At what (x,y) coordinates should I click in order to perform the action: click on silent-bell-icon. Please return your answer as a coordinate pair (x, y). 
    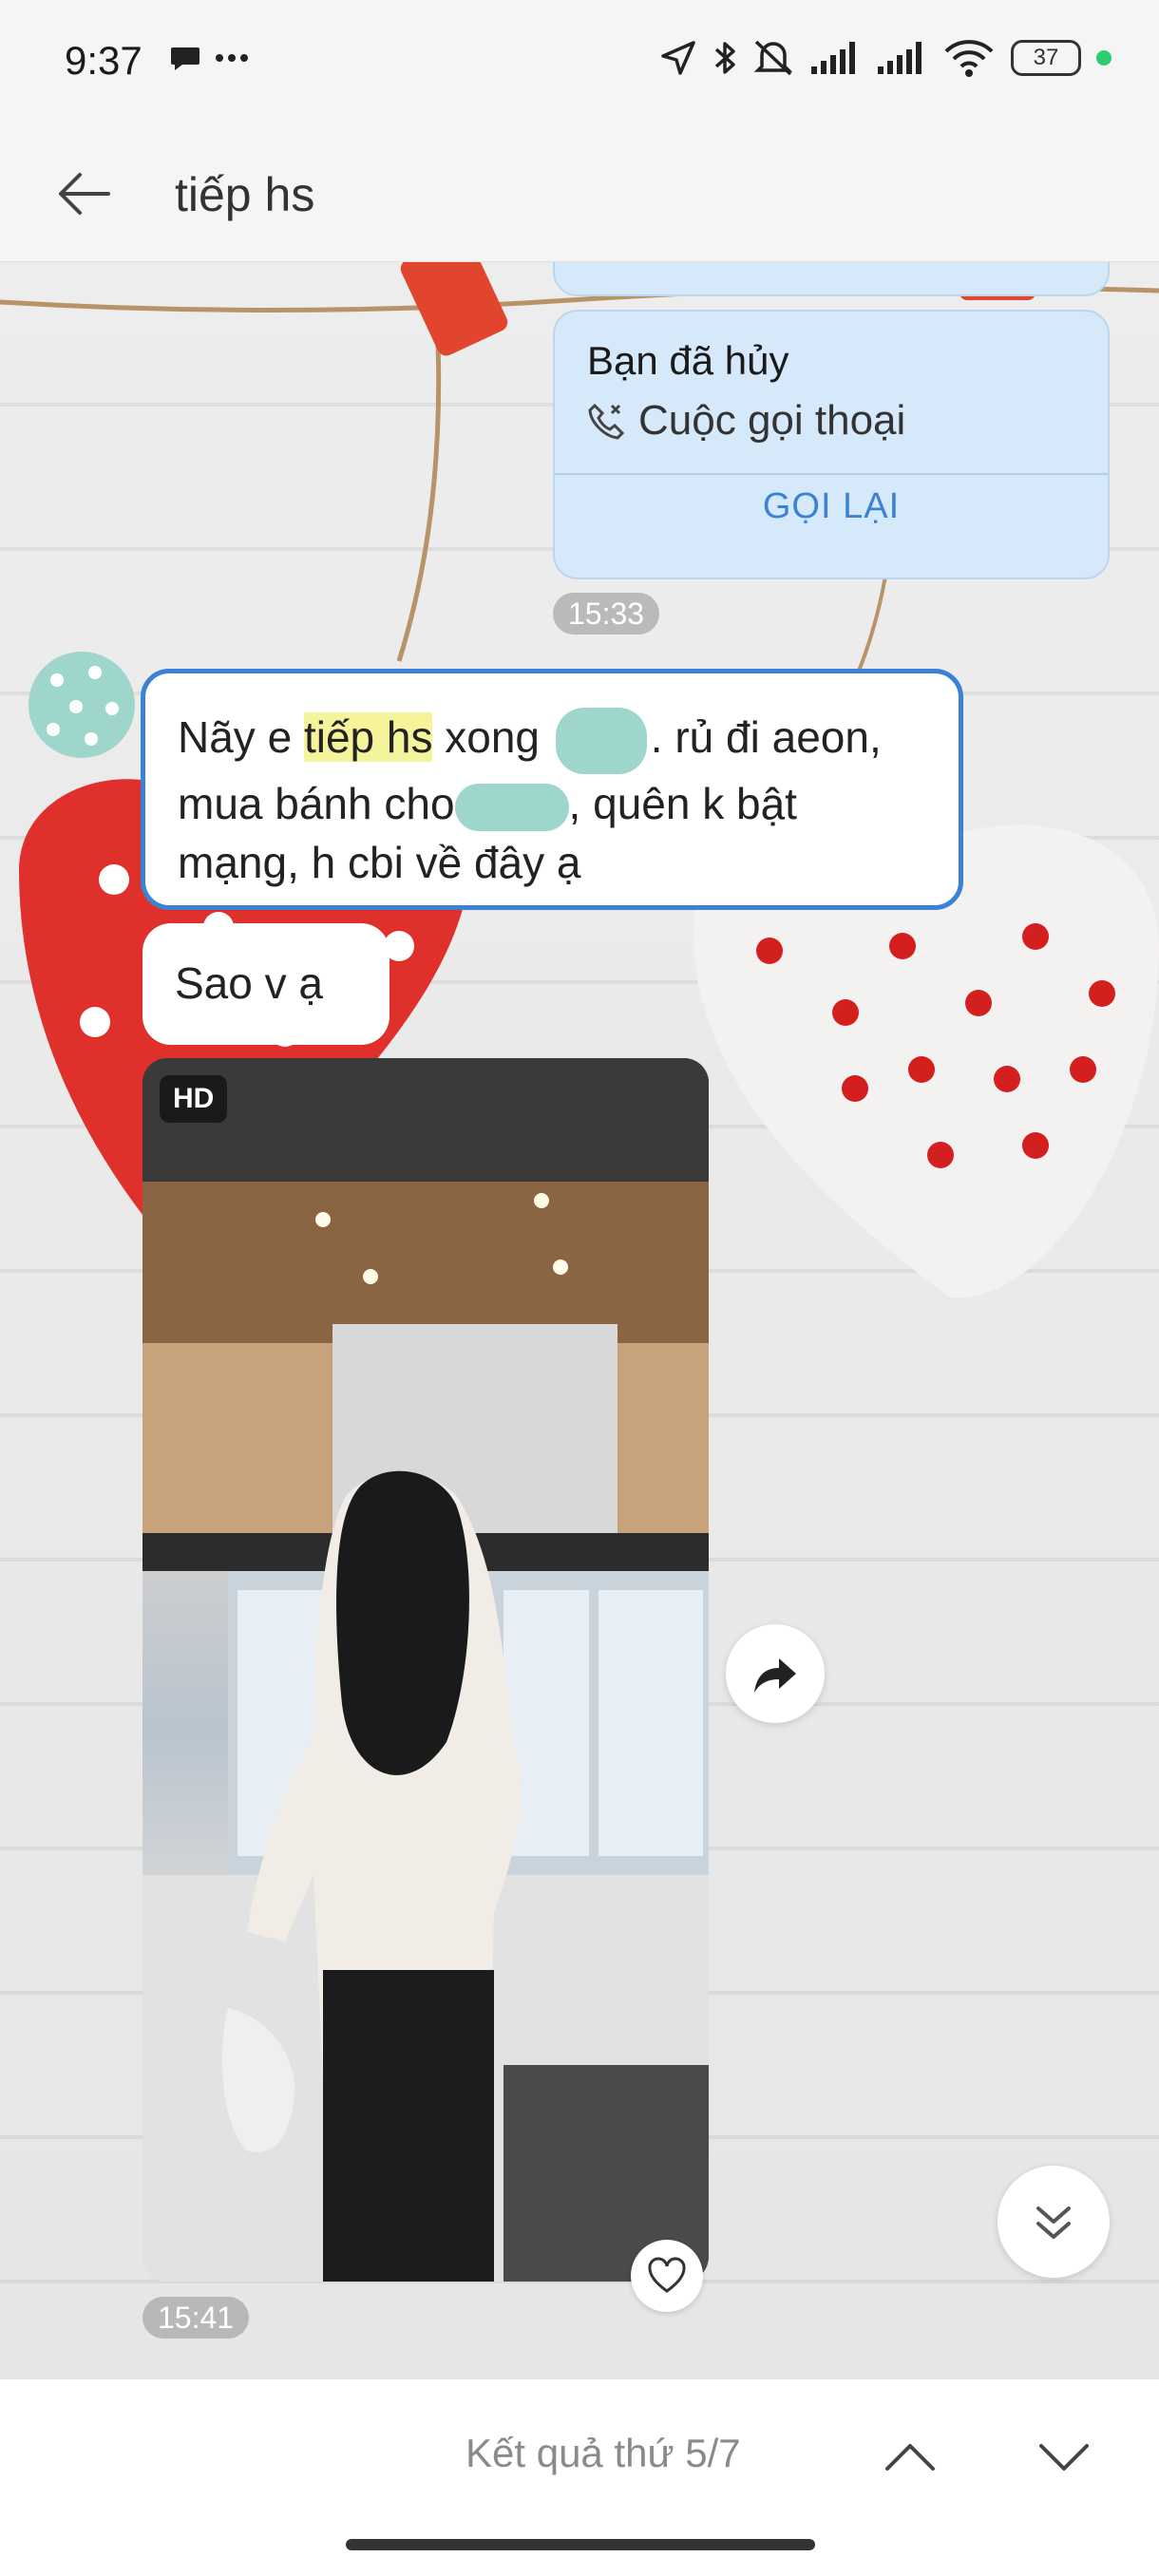
    Looking at the image, I should click on (773, 58).